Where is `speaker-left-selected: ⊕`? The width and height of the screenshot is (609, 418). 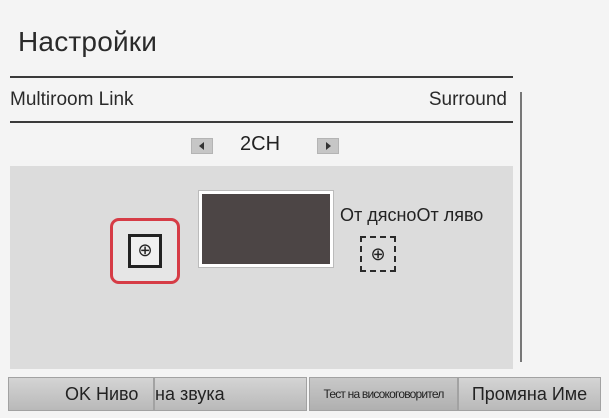
speaker-left-selected: ⊕ is located at coordinates (145, 251).